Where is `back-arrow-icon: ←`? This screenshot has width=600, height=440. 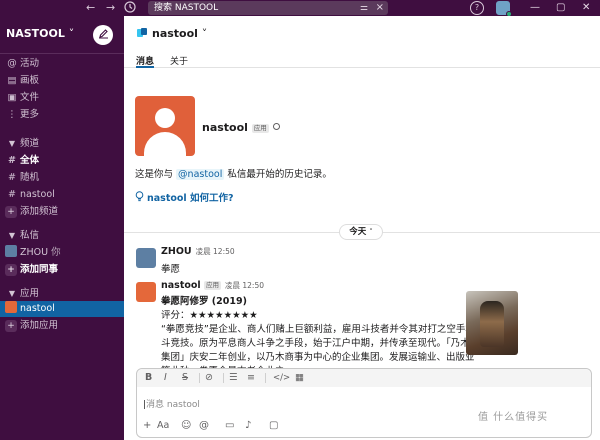
back-arrow-icon: ← is located at coordinates (90, 8).